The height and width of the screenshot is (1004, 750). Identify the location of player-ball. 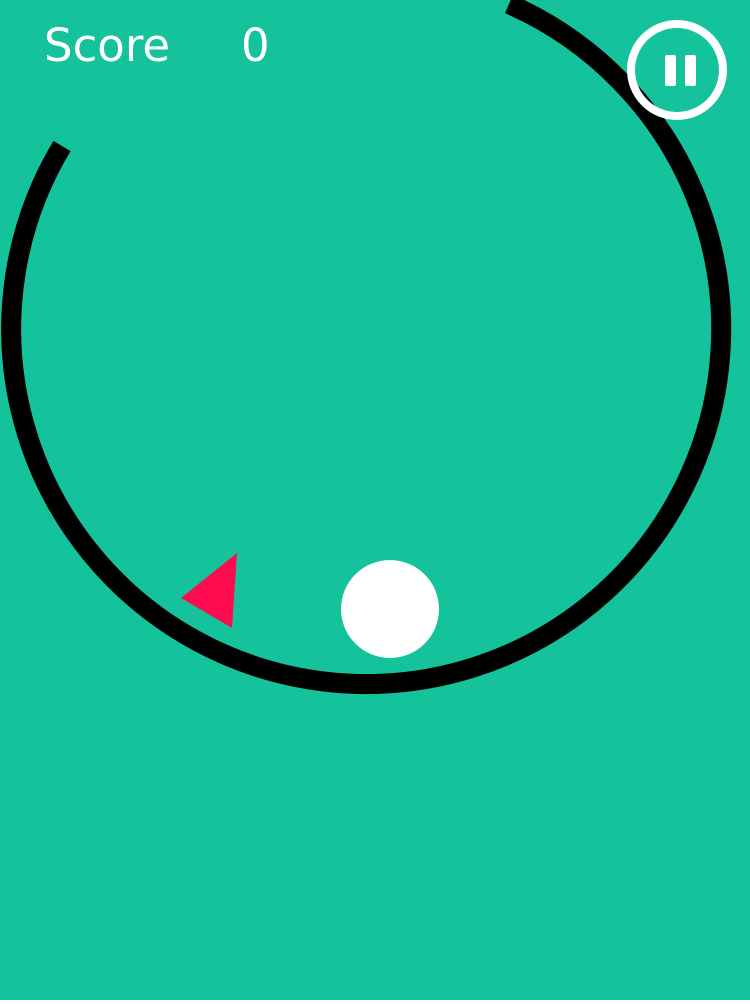
(390, 609).